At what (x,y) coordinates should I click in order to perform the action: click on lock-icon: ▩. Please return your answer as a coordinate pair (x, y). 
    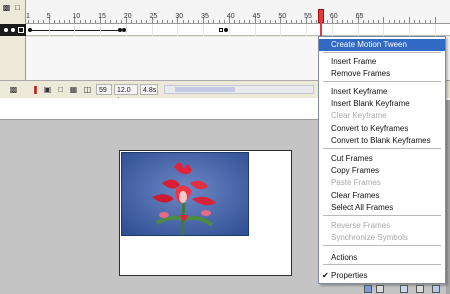
    Looking at the image, I should click on (6, 7).